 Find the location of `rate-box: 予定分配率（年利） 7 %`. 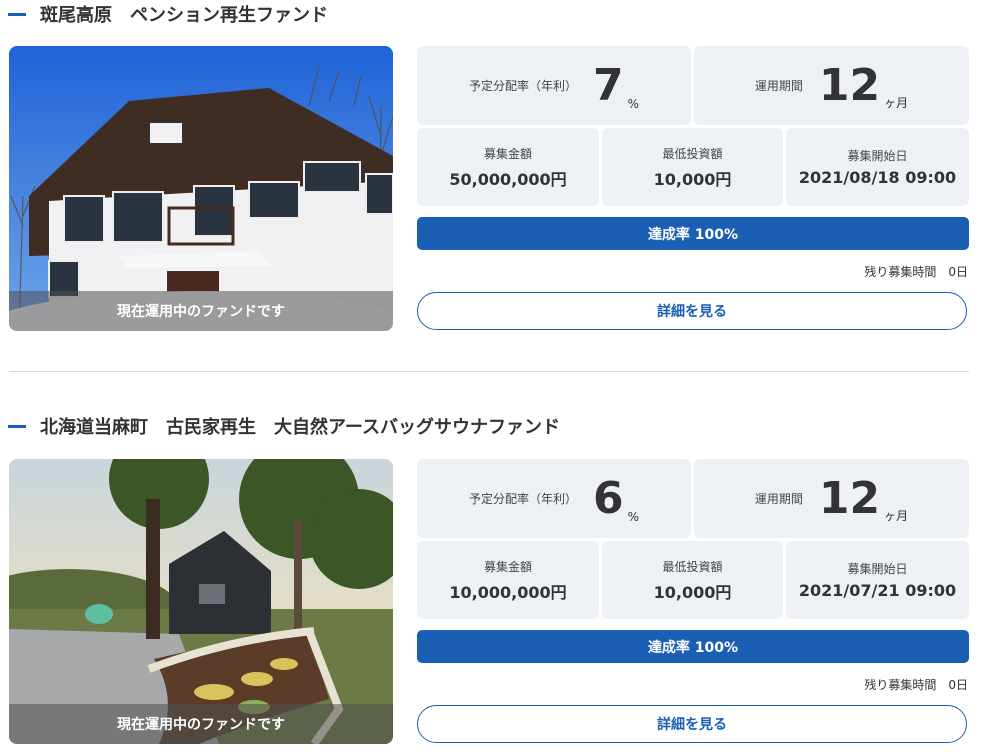

rate-box: 予定分配率（年利） 7 % is located at coordinates (554, 85).